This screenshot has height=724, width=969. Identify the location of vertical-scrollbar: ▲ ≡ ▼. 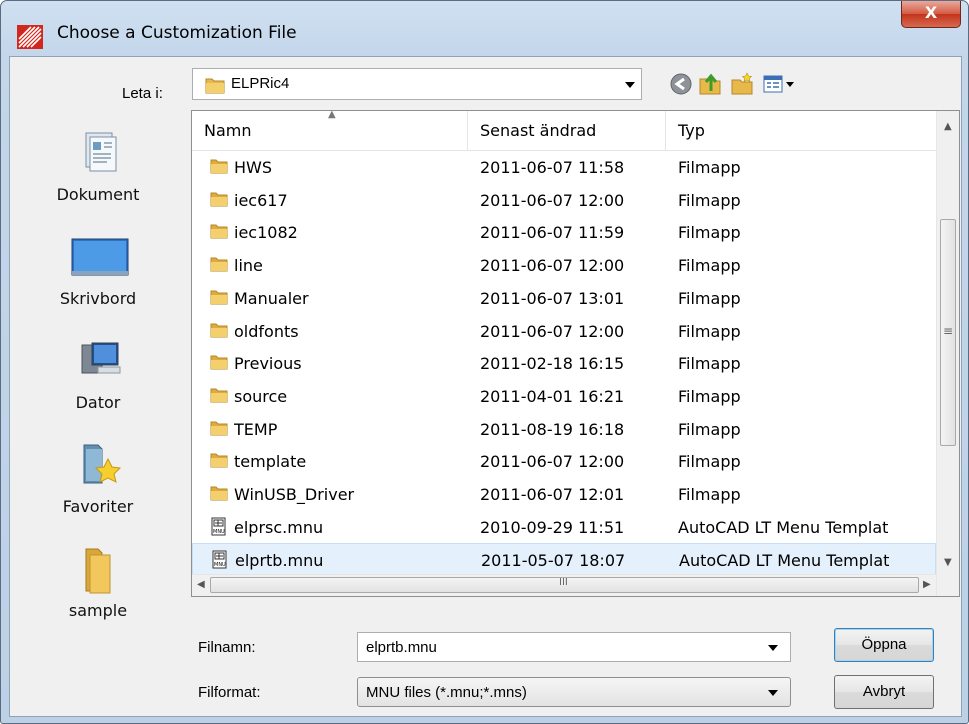
(947, 353).